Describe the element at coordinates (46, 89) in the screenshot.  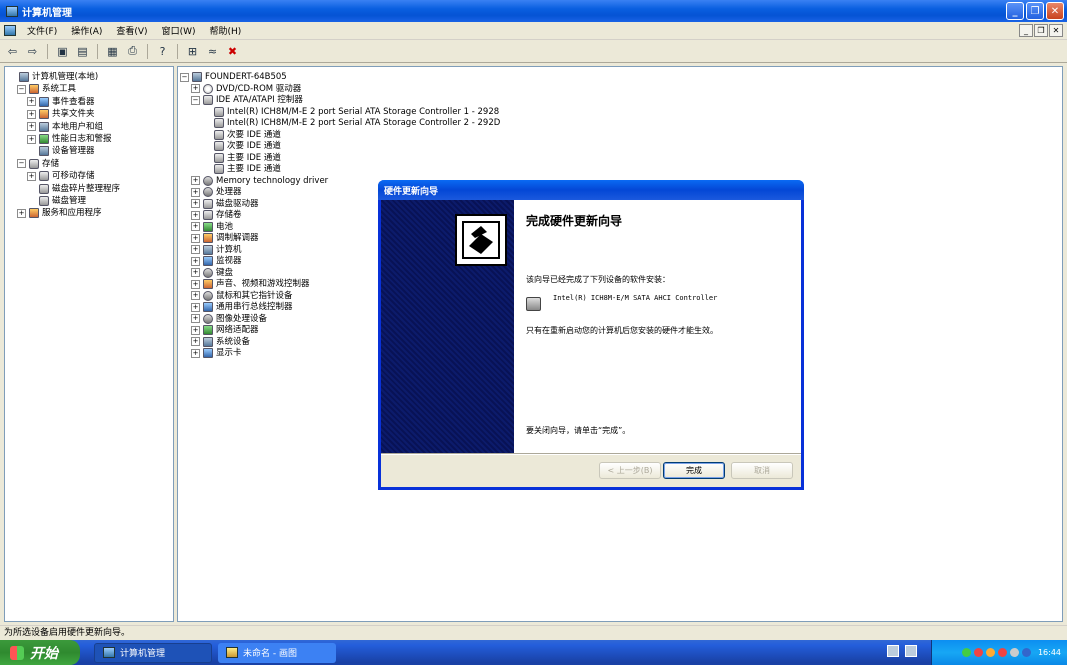
I see `console-tree-item: − 系统工具` at that location.